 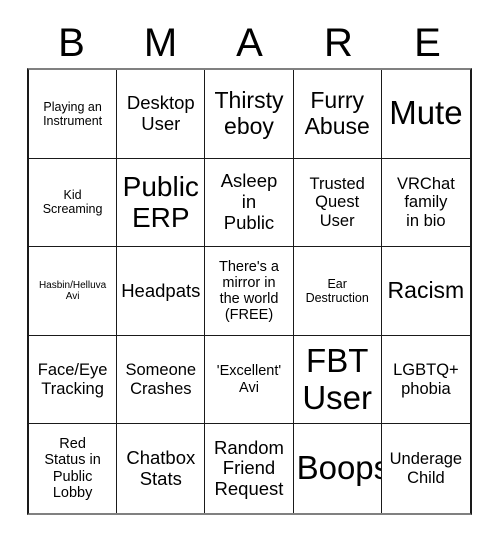 I want to click on bingo-cell-label: Headpats, so click(x=161, y=290).